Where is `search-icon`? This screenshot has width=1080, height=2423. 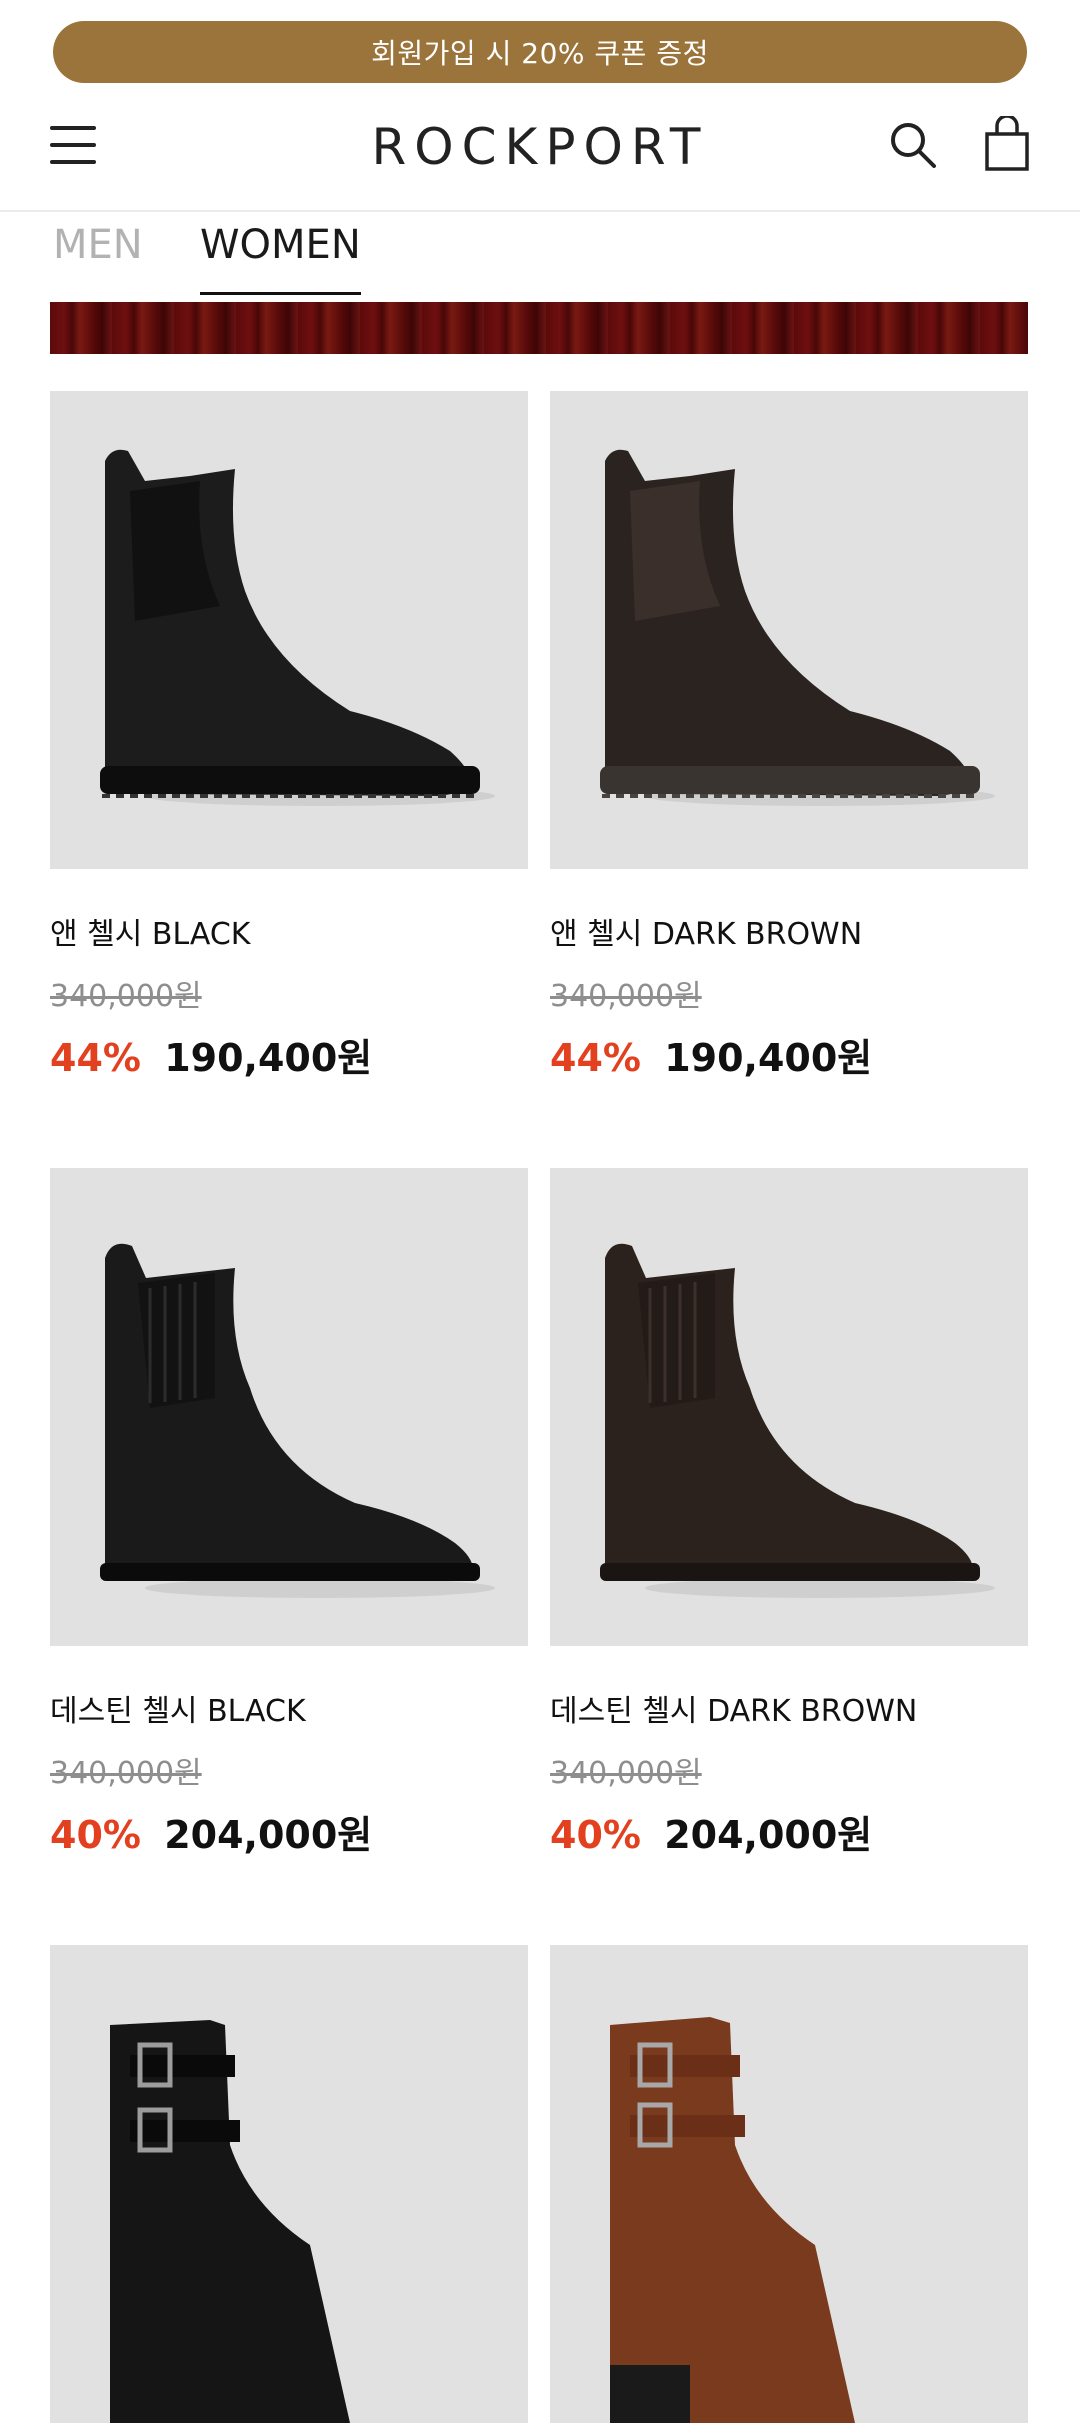 search-icon is located at coordinates (913, 145).